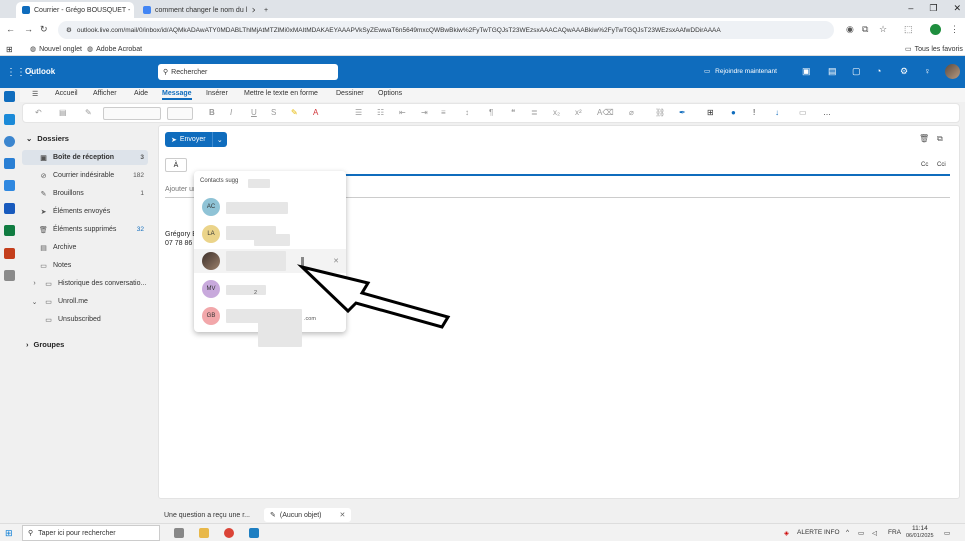 This screenshot has width=965, height=541. I want to click on folder-junk: ⊘ Courrier indésirable 182, so click(85, 175).